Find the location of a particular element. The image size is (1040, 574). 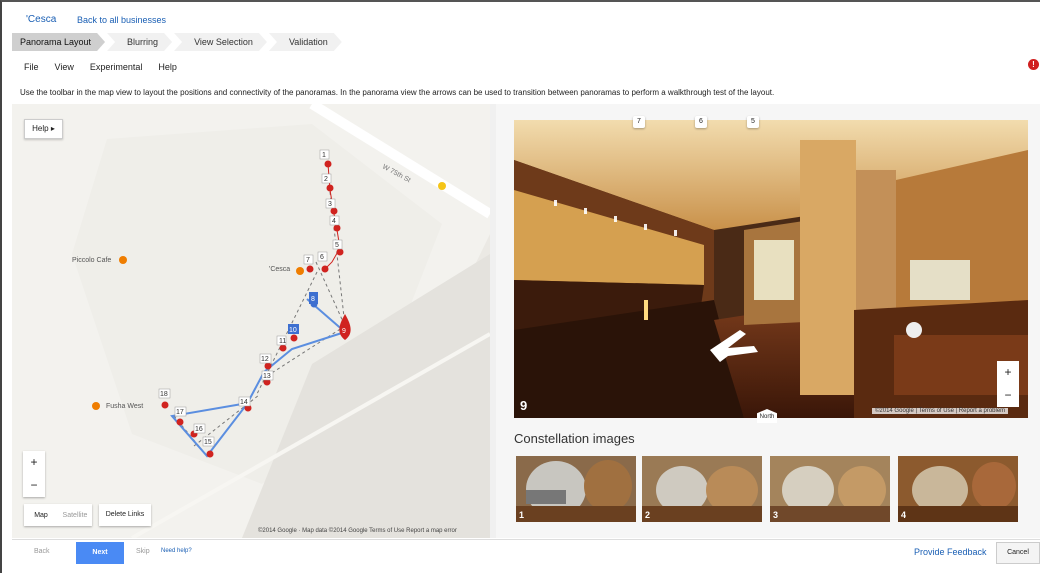

skip-button: Skip is located at coordinates (143, 551).